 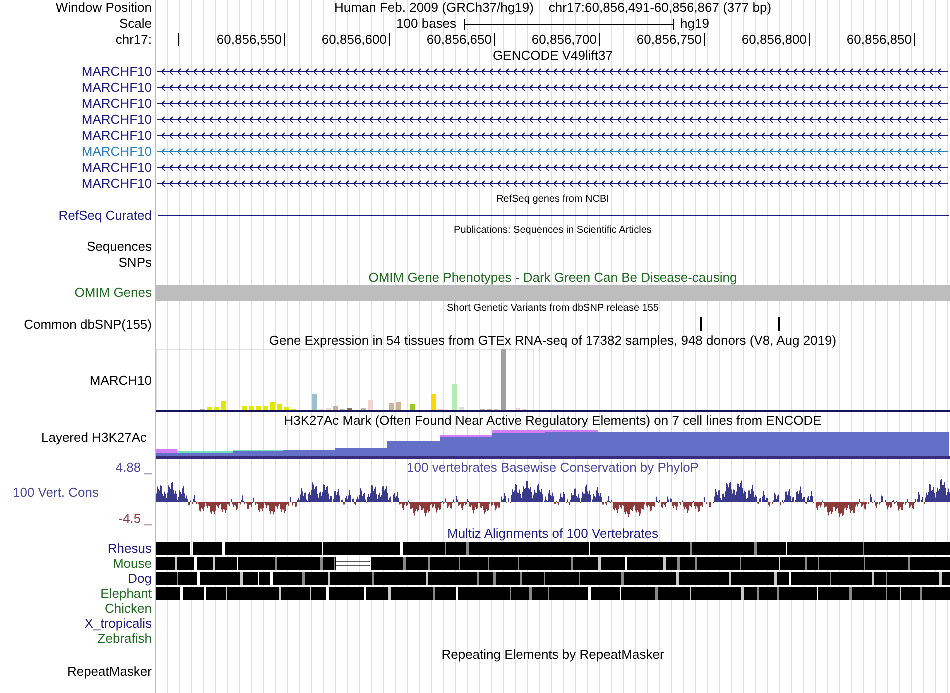 What do you see at coordinates (354, 39) in the screenshot?
I see `ruler-coordinate: 60,856,600` at bounding box center [354, 39].